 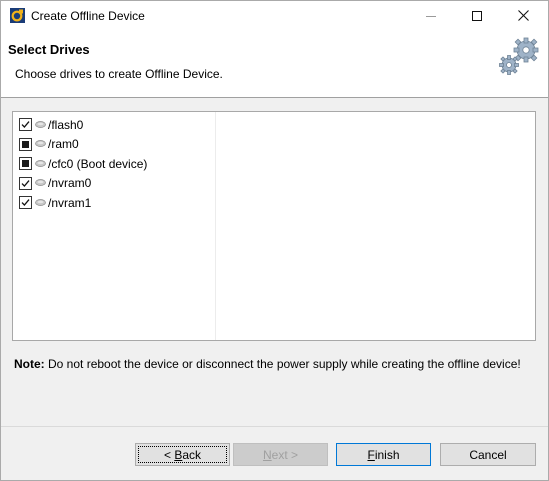 I want to click on next-button-label: Next >, so click(x=280, y=455).